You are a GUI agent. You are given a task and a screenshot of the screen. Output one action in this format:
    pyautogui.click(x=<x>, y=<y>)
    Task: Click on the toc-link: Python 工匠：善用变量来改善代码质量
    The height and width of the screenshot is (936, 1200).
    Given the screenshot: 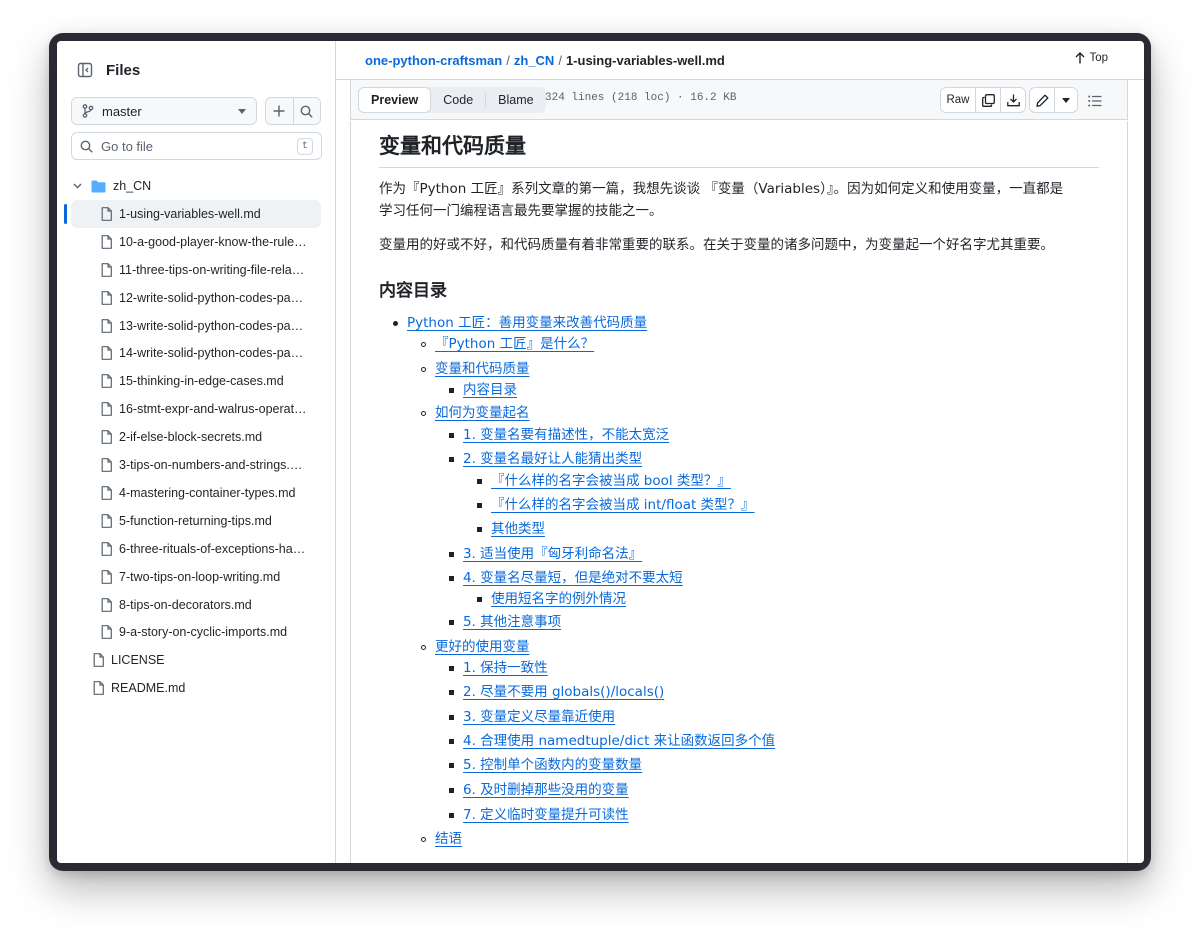 What is the action you would take?
    pyautogui.click(x=527, y=323)
    